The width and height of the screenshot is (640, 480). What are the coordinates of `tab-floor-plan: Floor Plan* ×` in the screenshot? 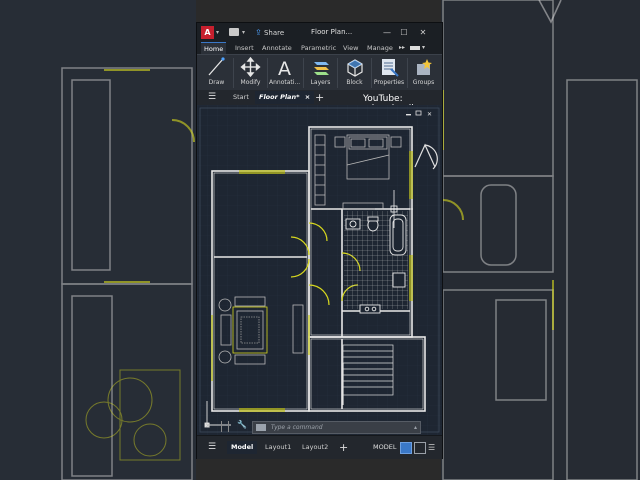 It's located at (285, 97).